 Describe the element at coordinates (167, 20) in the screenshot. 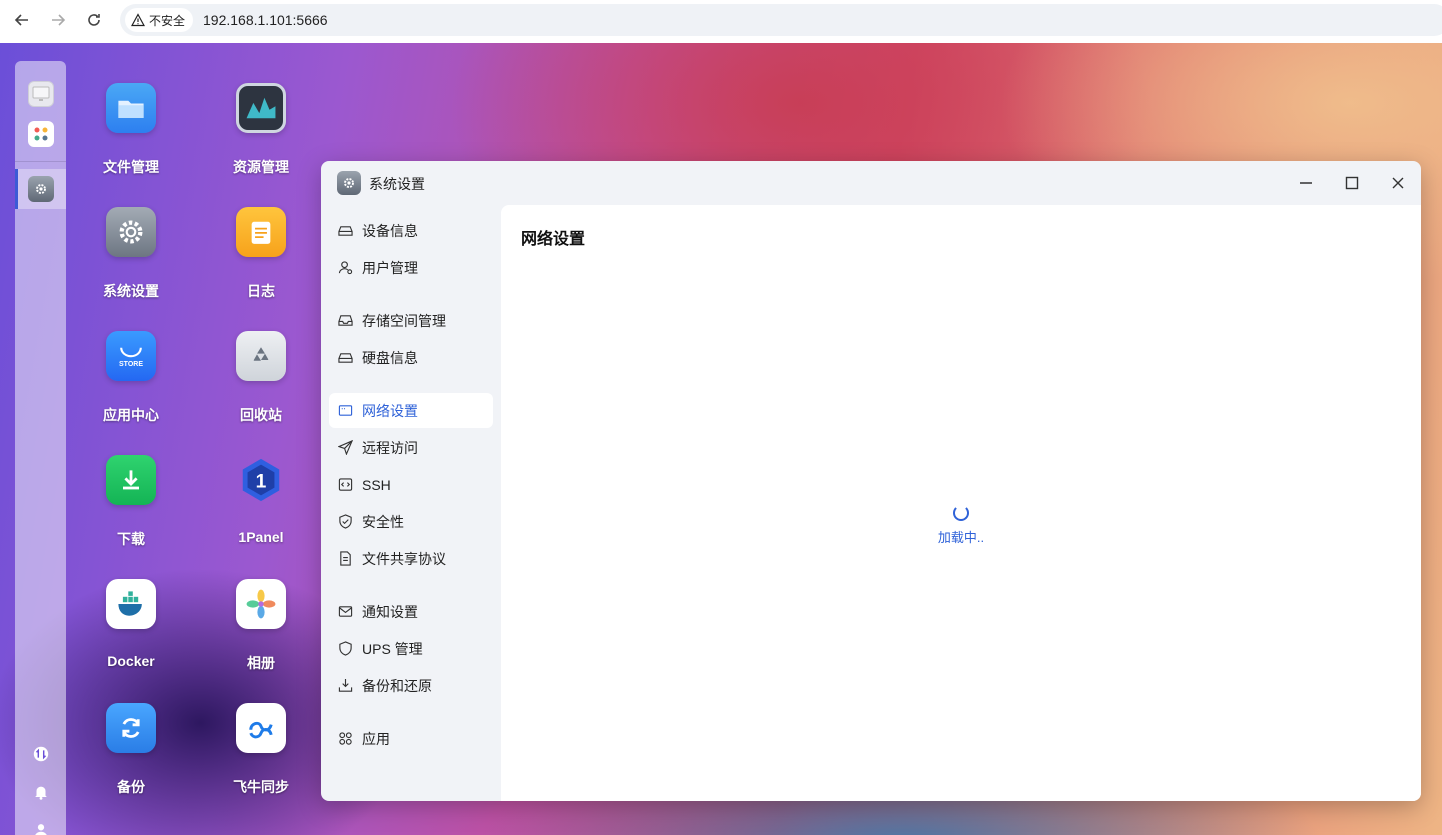

I see `security-label: 不安全` at that location.